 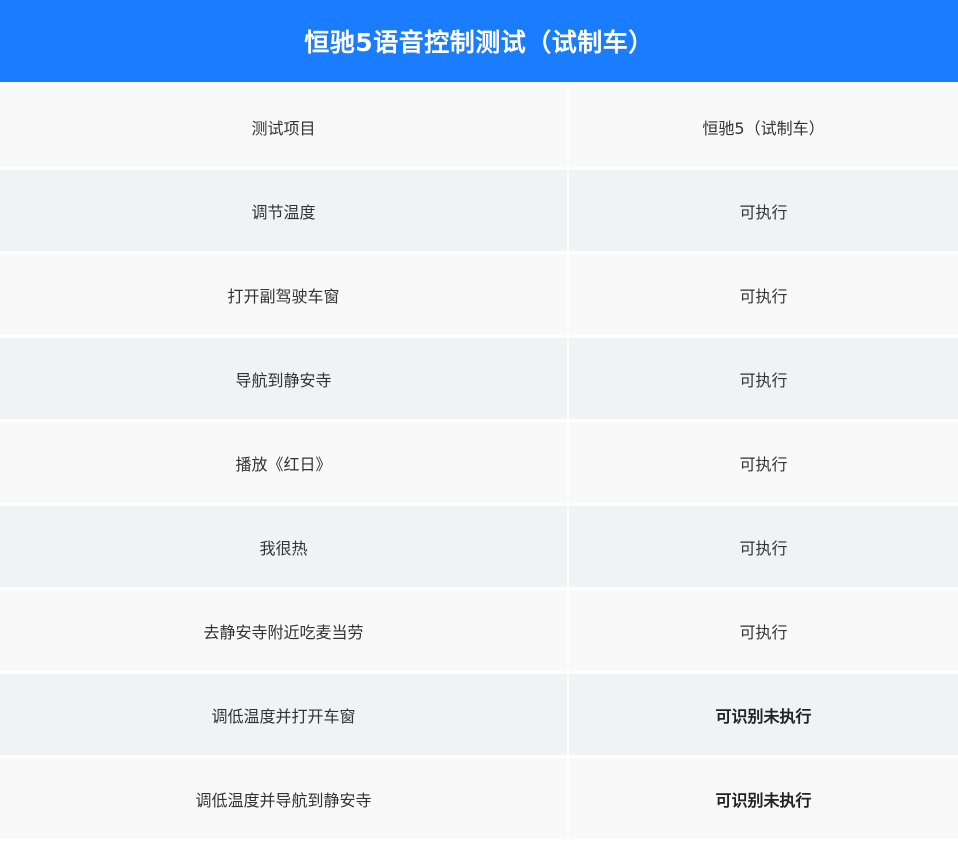 I want to click on cell-item: 调节温度, so click(x=283, y=210).